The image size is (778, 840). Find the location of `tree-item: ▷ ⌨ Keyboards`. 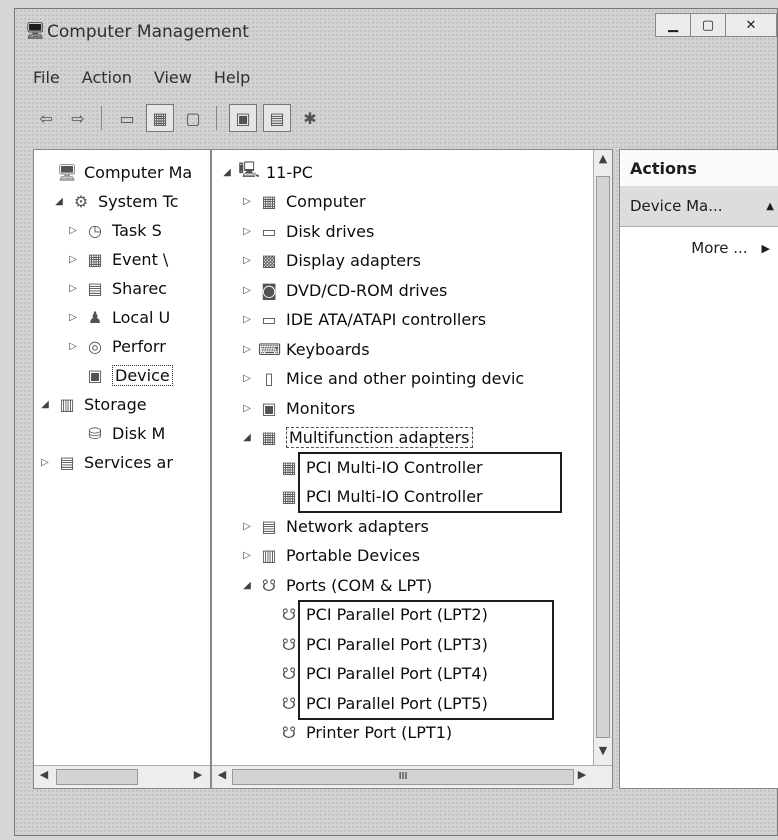

tree-item: ▷ ⌨ Keyboards is located at coordinates (304, 349).